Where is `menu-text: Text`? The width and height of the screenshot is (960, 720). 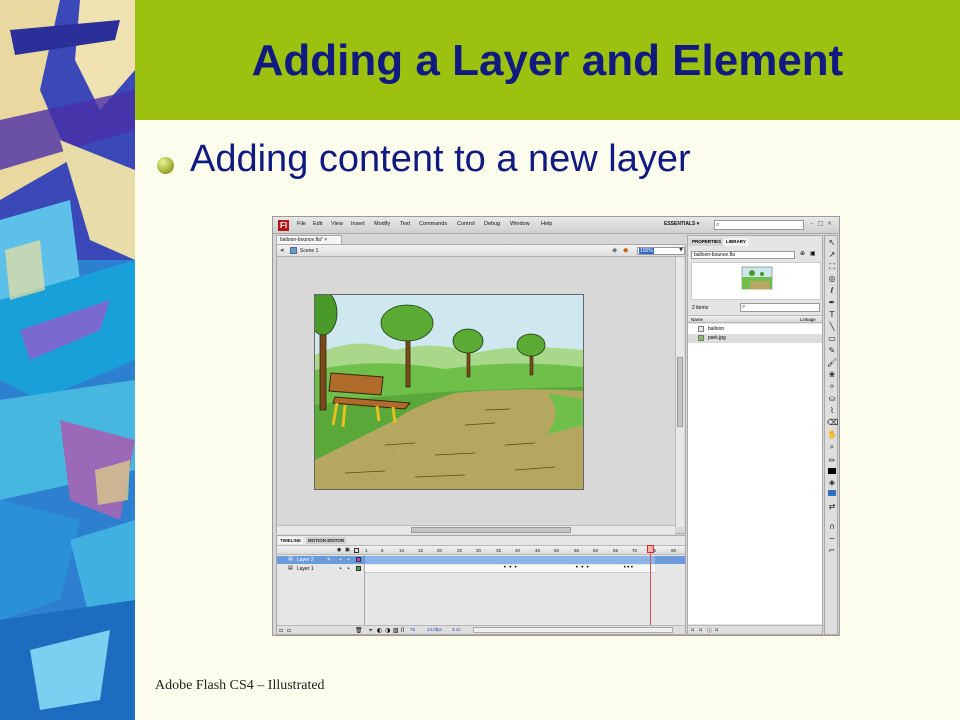
menu-text: Text is located at coordinates (405, 224).